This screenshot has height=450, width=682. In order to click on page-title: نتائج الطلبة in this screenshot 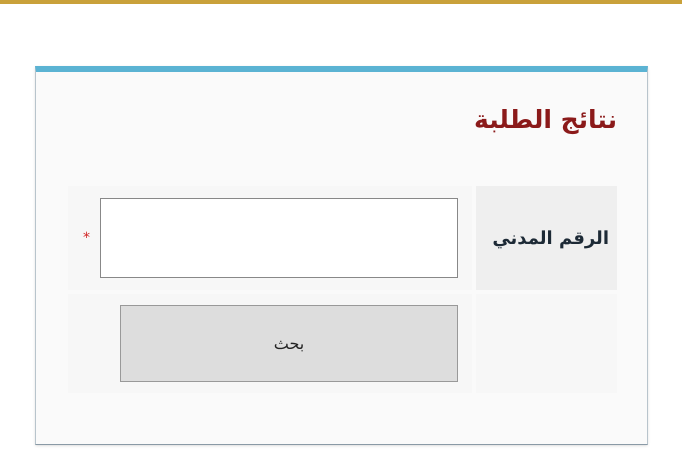, I will do `click(545, 120)`.